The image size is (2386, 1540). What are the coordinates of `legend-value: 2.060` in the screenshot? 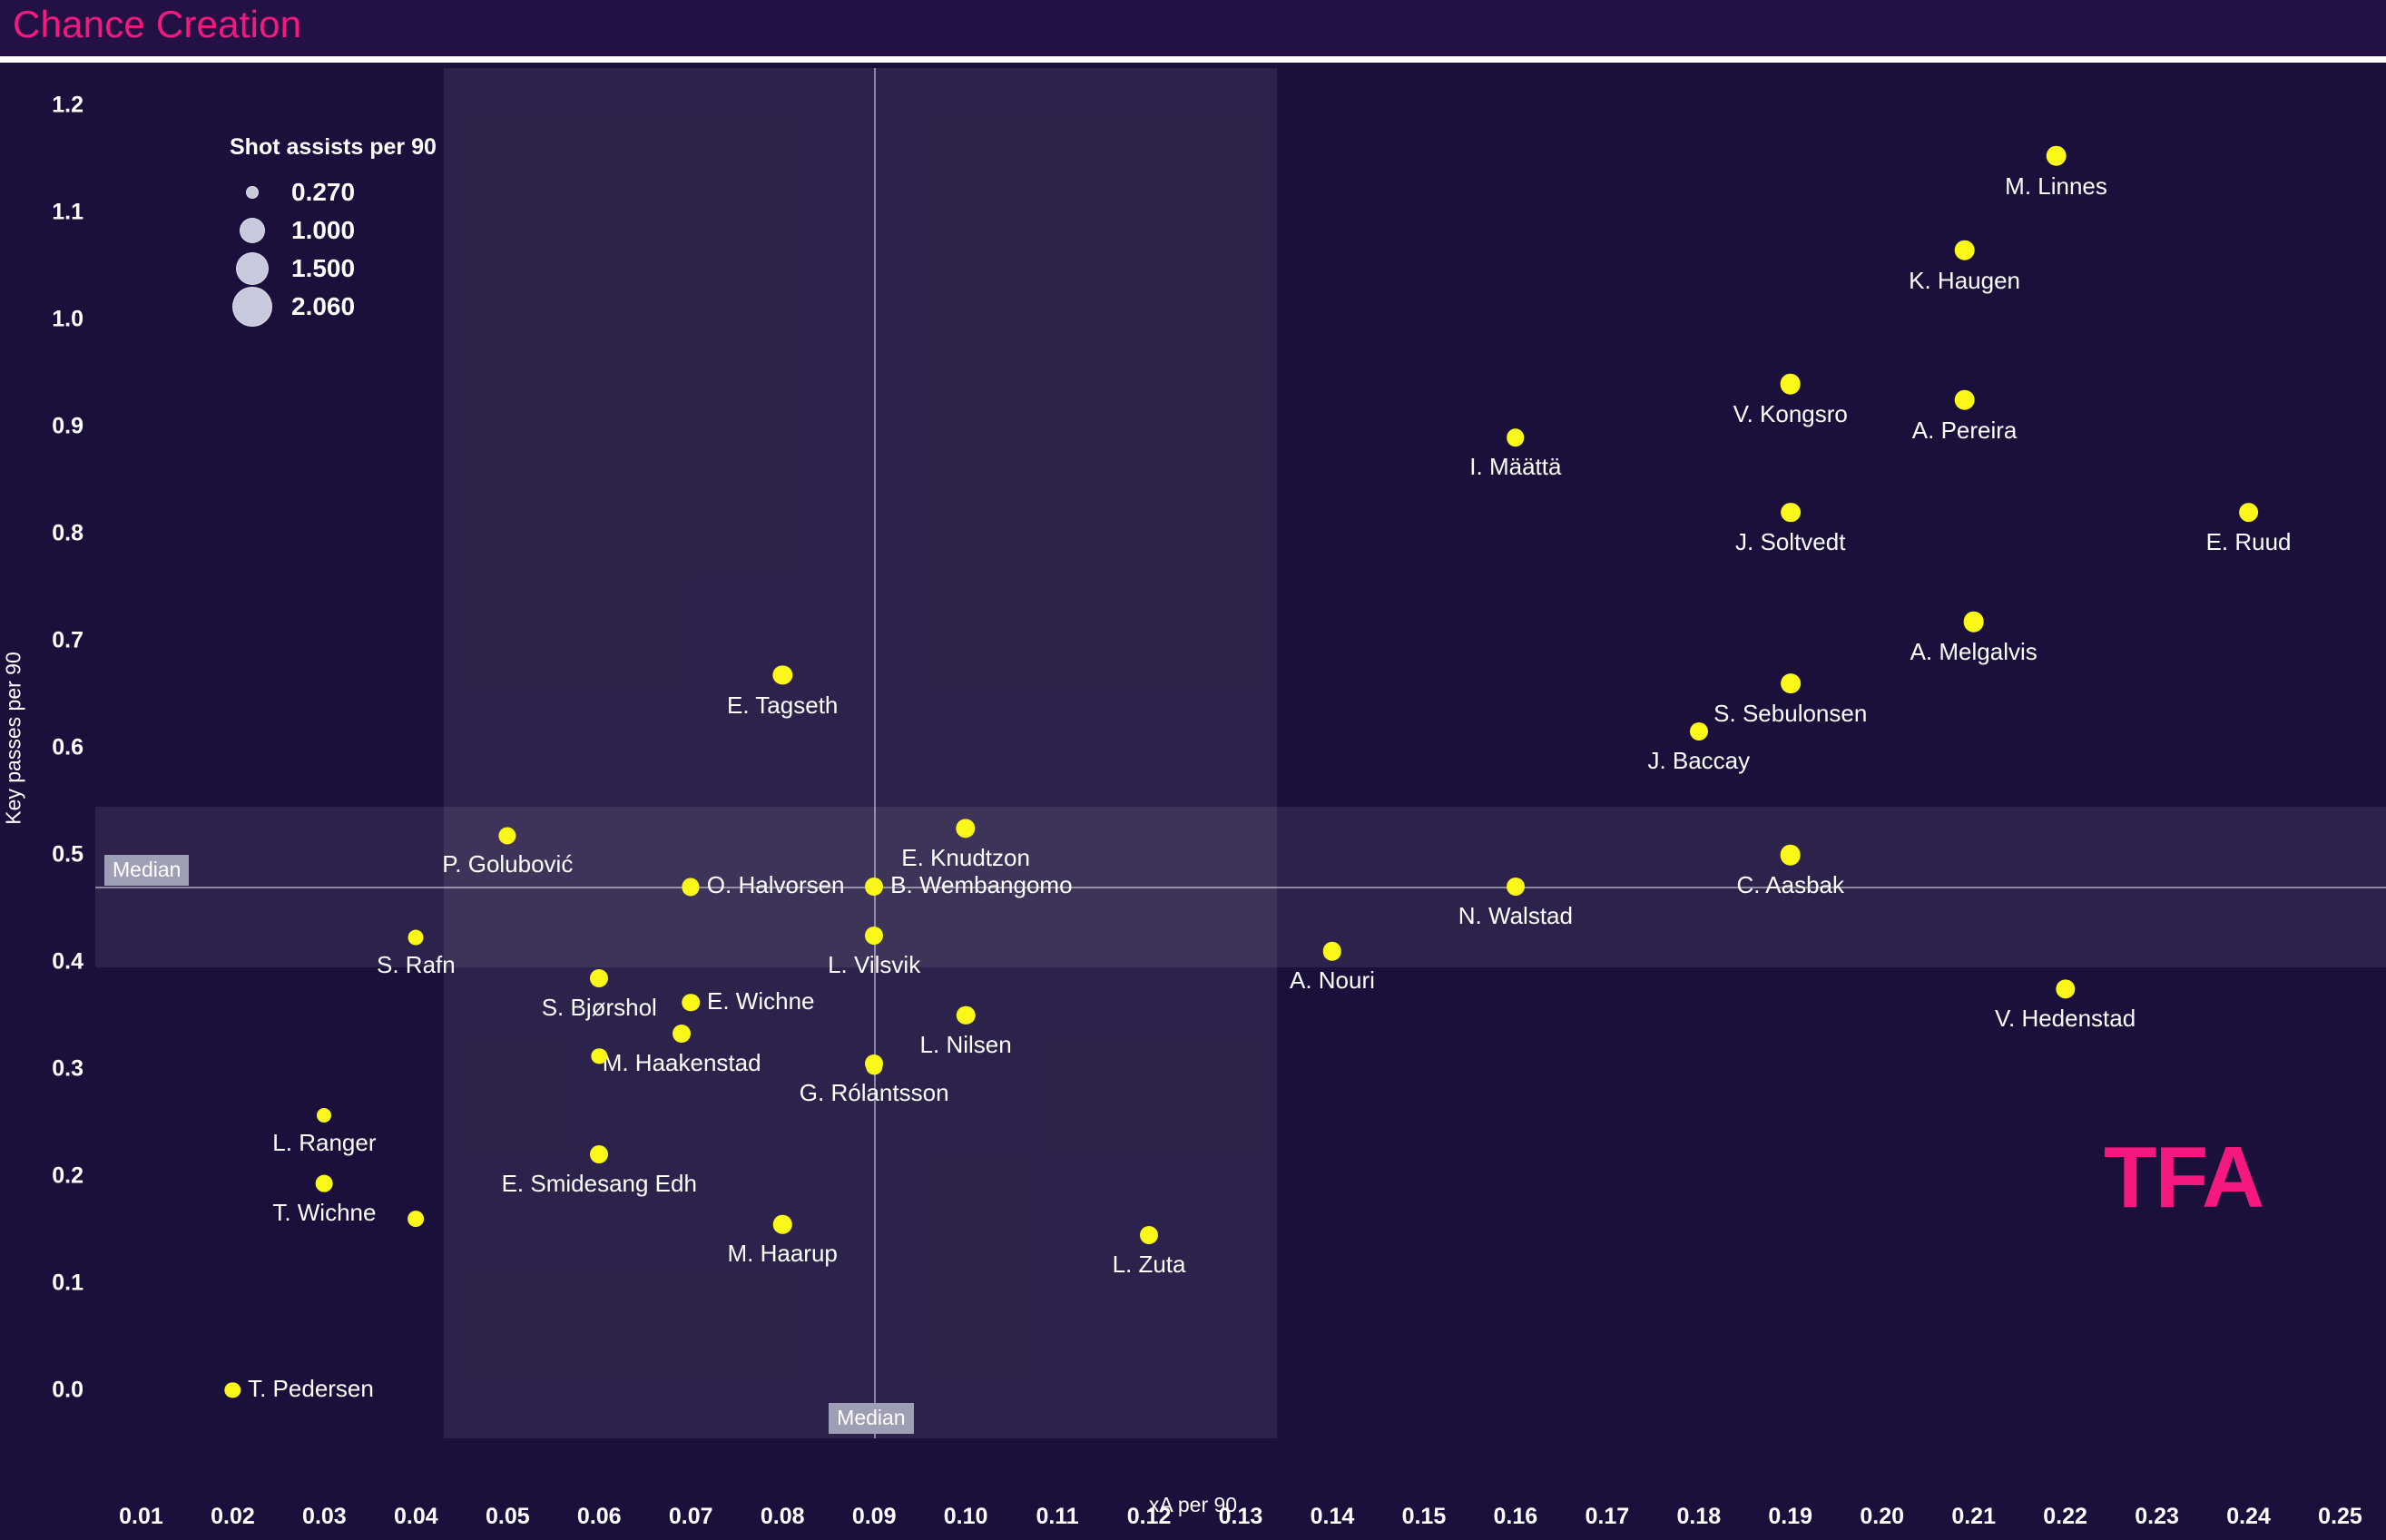 It's located at (323, 306).